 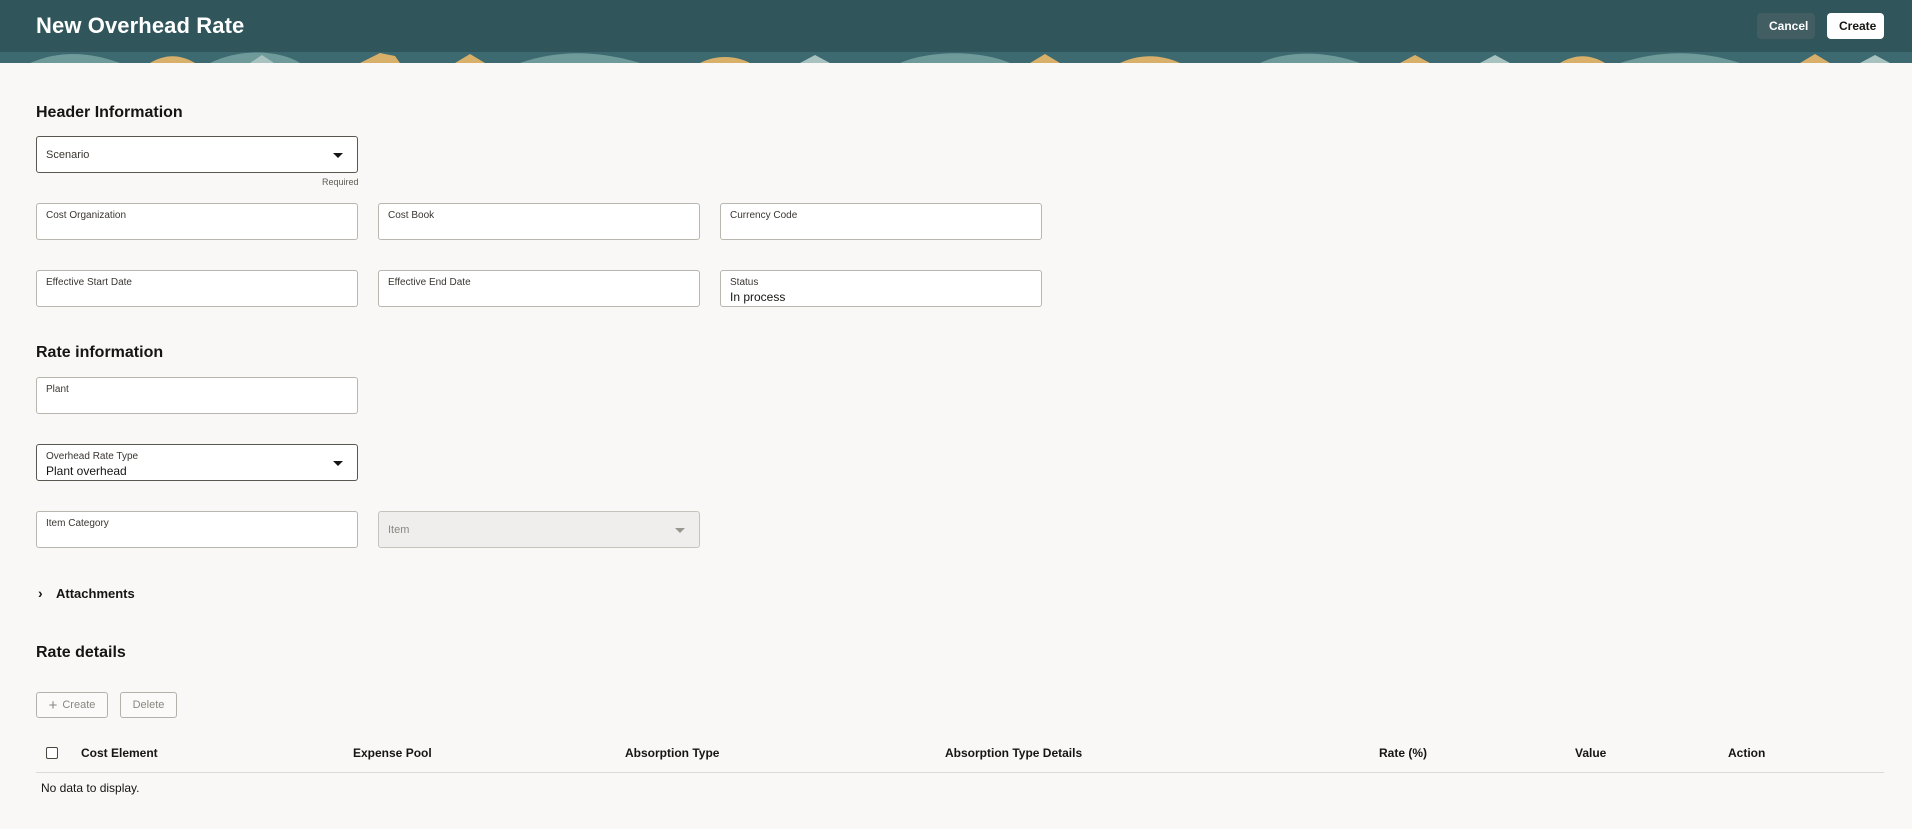 What do you see at coordinates (90, 788) in the screenshot?
I see `empty-table-message: No data to display.` at bounding box center [90, 788].